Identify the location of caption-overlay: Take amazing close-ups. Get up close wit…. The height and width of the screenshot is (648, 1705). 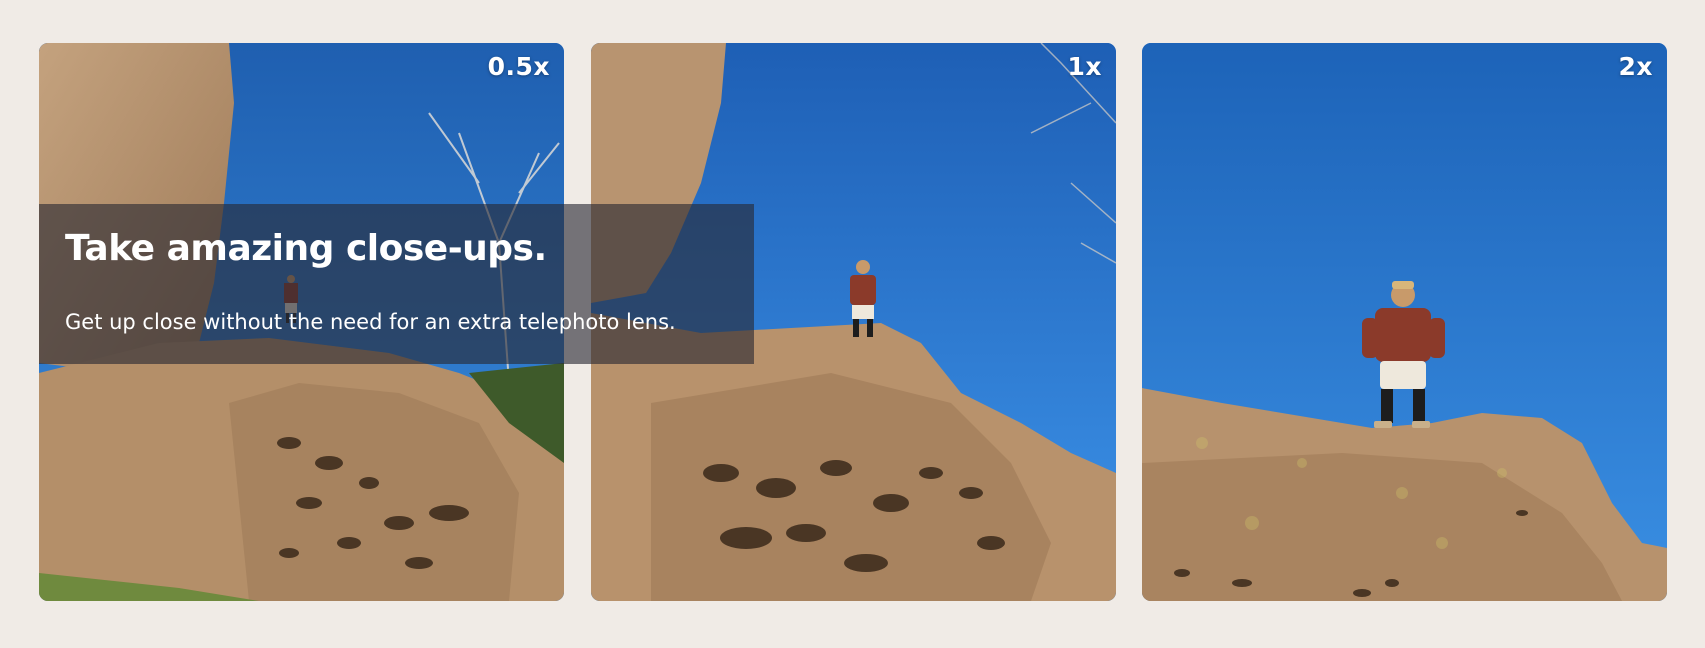
(396, 284).